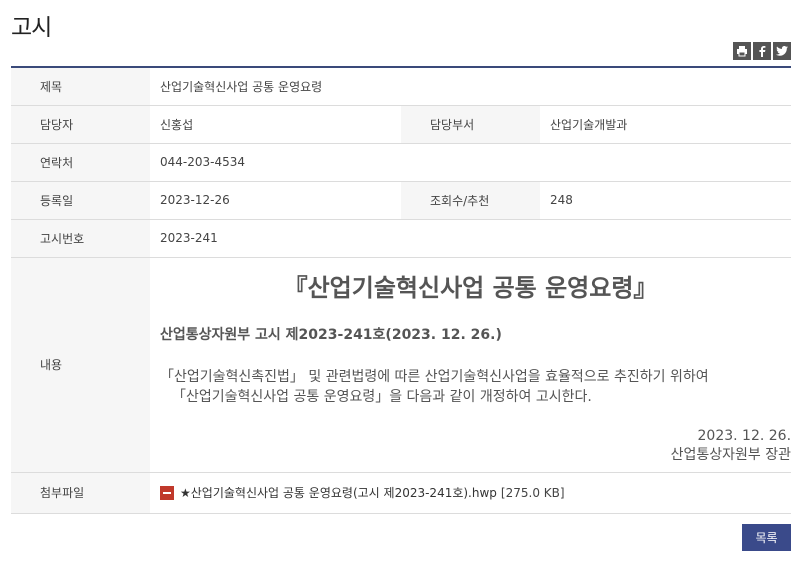 Image resolution: width=804 pixels, height=579 pixels. Describe the element at coordinates (80, 162) in the screenshot. I see `contact-label: 연락처` at that location.